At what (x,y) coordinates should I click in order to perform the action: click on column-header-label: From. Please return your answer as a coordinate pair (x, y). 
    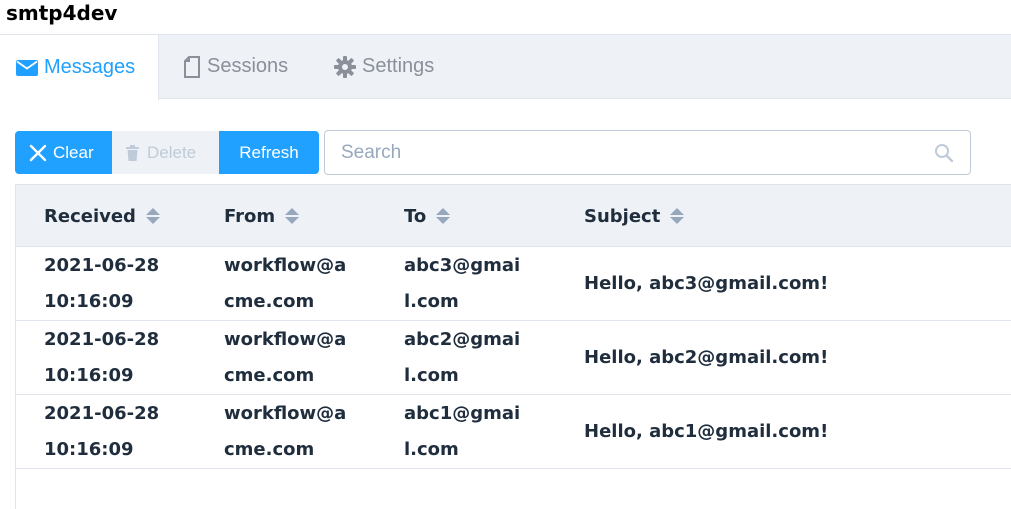
    Looking at the image, I should click on (250, 216).